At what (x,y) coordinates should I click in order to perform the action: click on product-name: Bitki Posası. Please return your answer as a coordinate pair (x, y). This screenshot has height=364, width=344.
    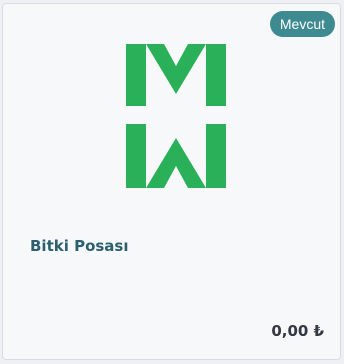
    Looking at the image, I should click on (79, 246).